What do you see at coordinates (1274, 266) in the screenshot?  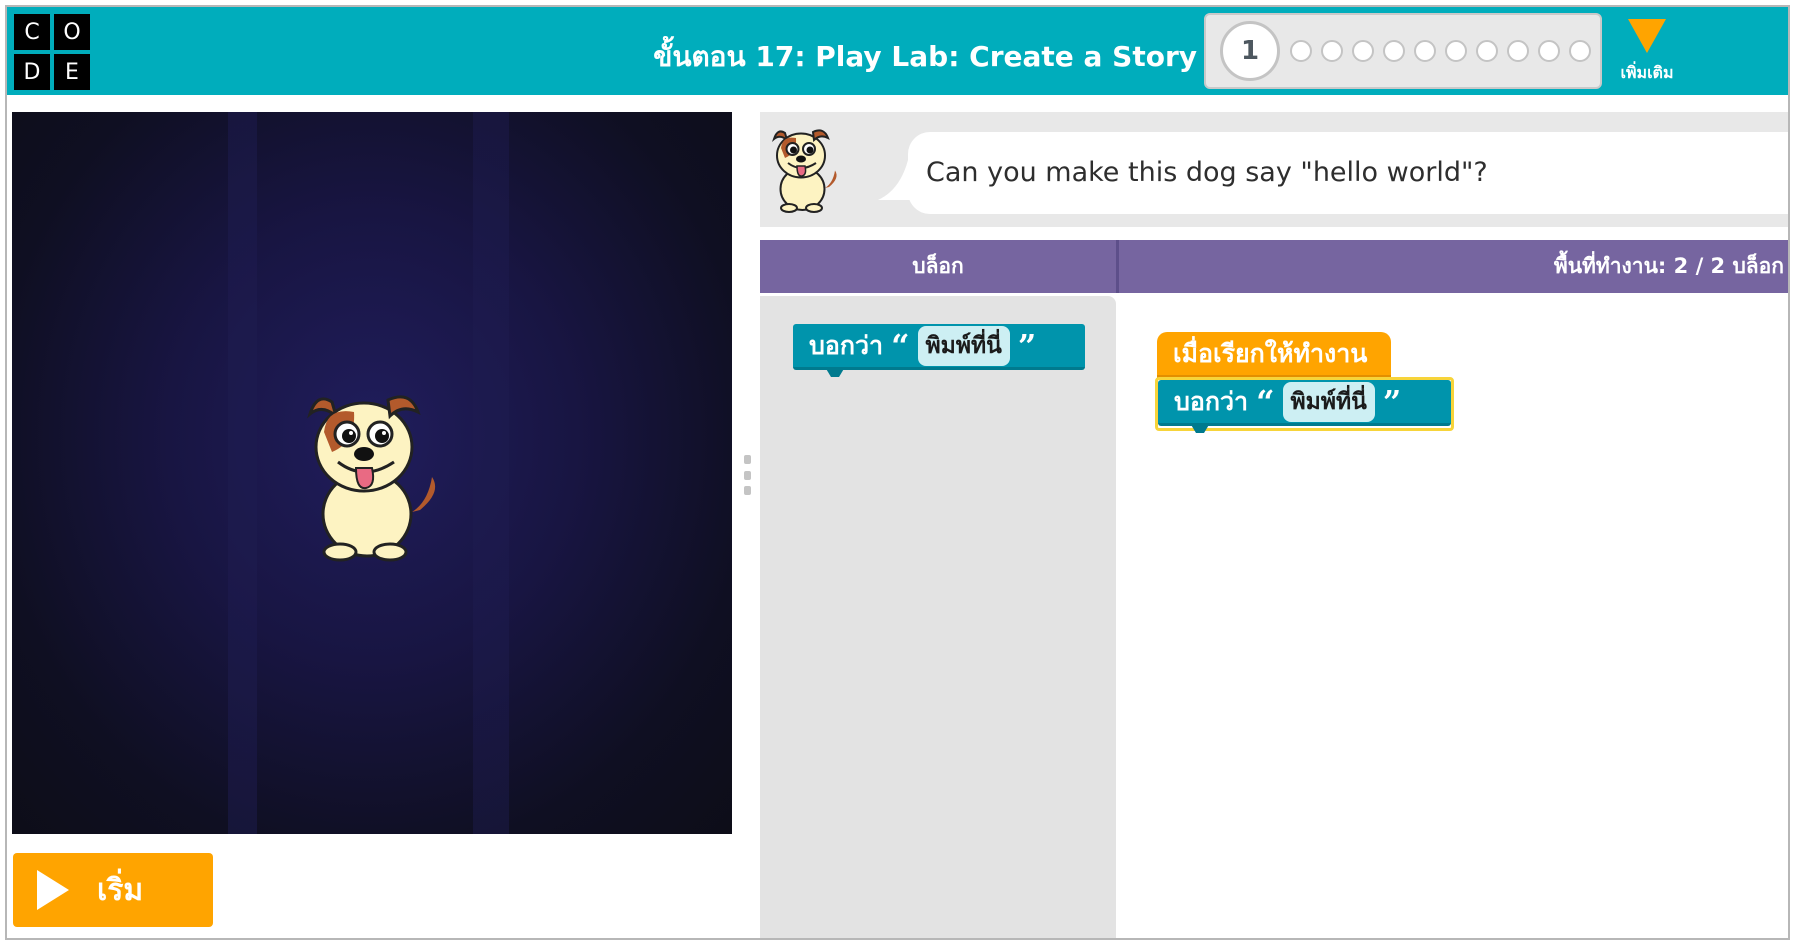 I see `workspace-header: บล็อก พื้นที่ทำงาน: 2 / 2 บล็อก` at bounding box center [1274, 266].